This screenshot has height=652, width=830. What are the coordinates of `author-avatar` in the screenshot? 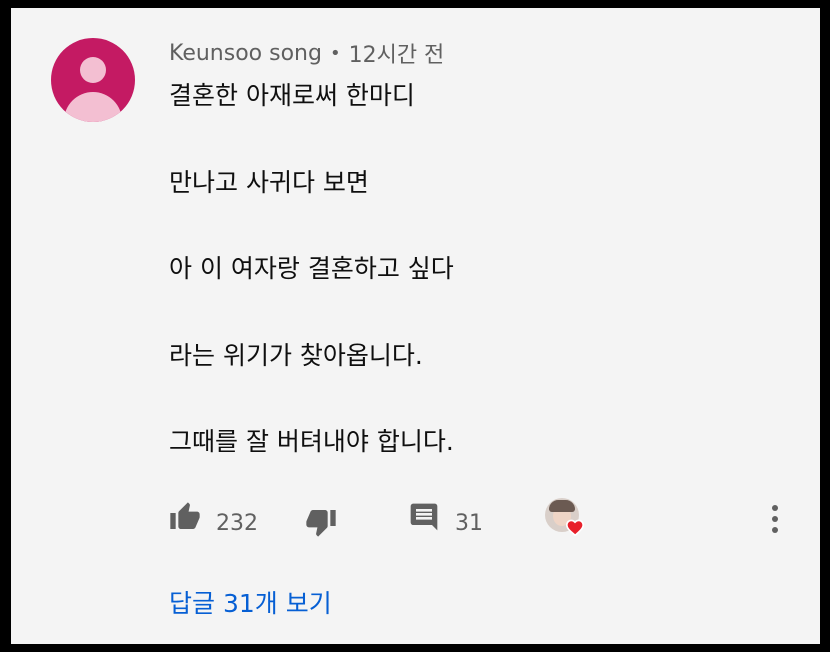 It's located at (93, 80).